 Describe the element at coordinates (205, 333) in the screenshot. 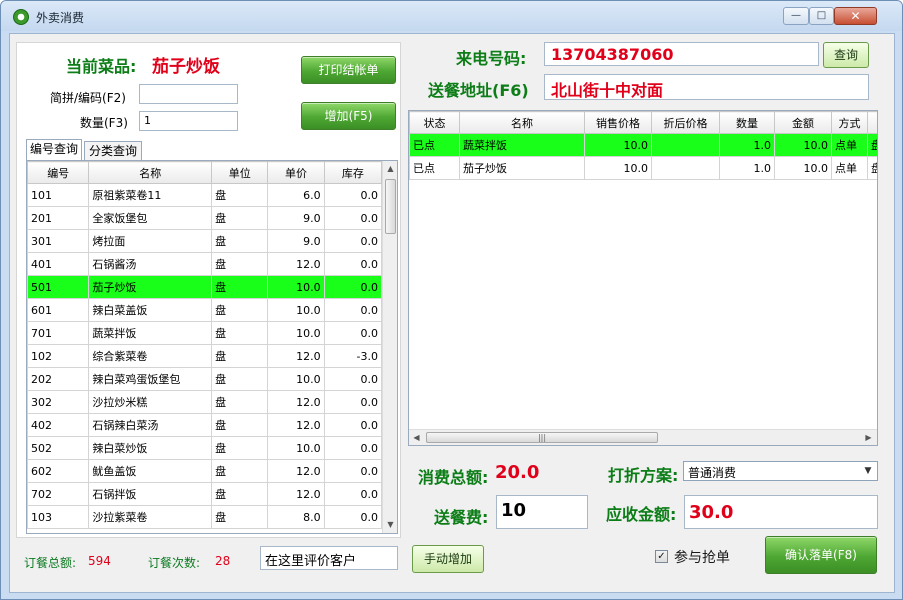

I see `table-row: 701 蔬菜拌饭盘 10.0 0.0` at that location.